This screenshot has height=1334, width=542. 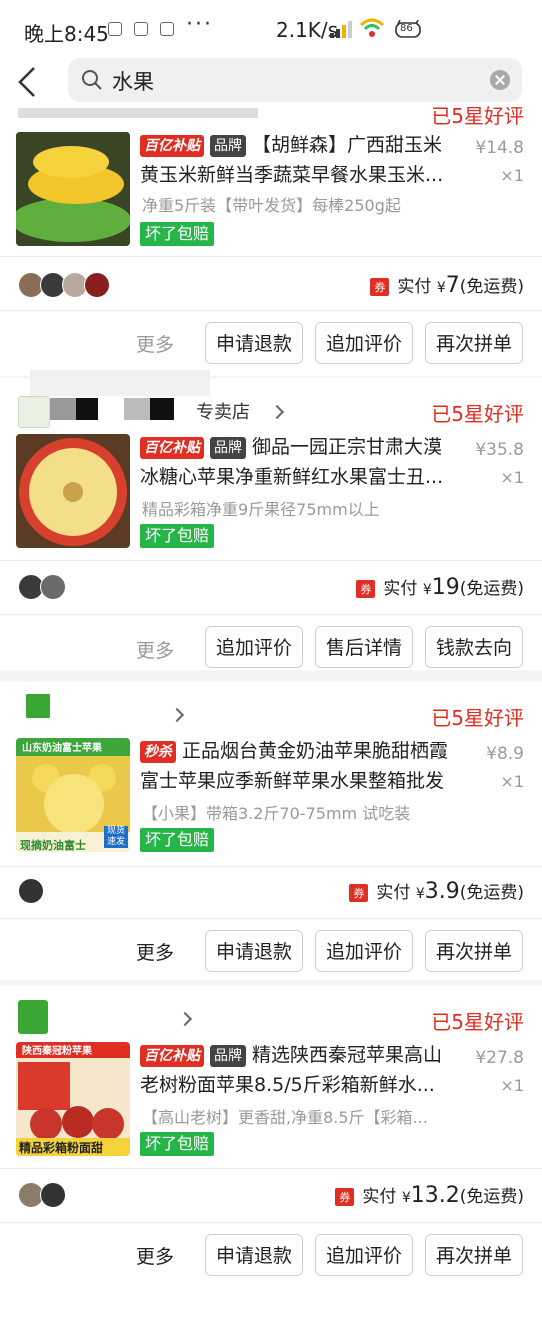 I want to click on unit-price: ¥14.8, so click(x=499, y=148).